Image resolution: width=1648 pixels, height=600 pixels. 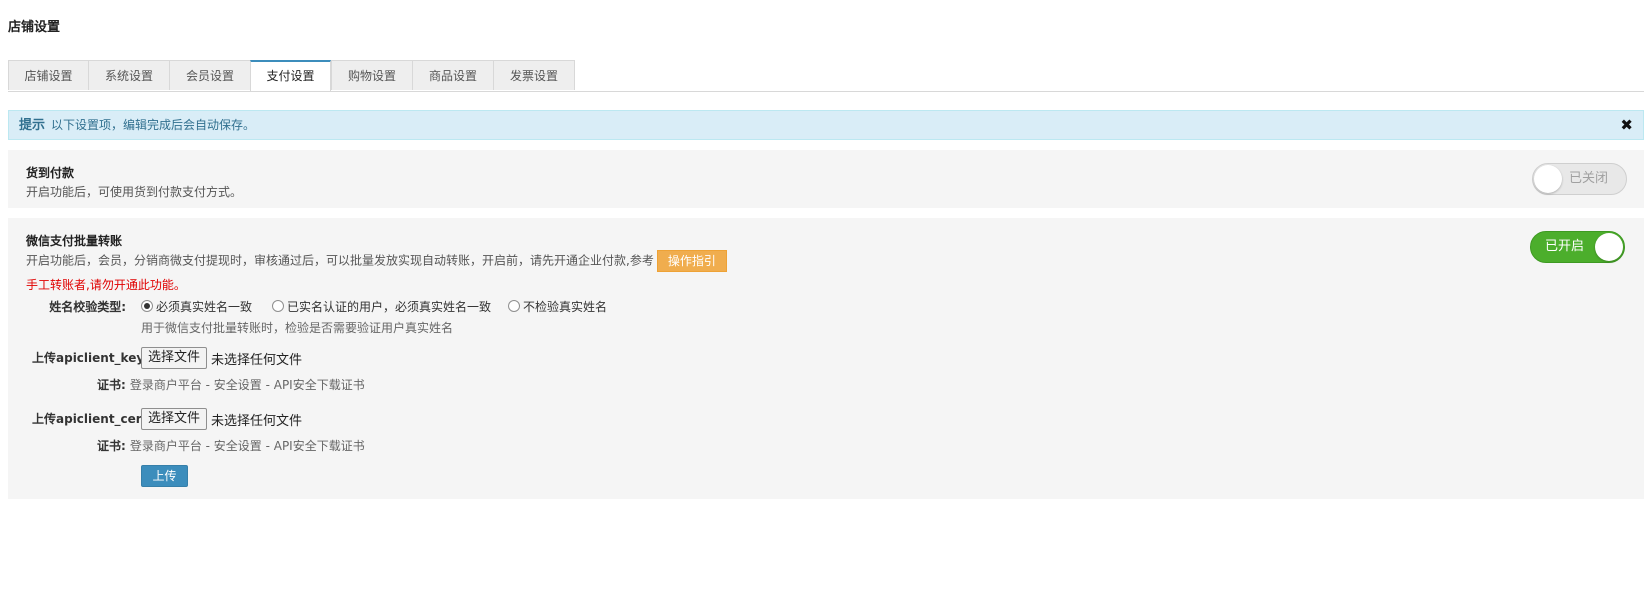 I want to click on cert-file-row: 选择文件 未选择任何文件, so click(x=221, y=419).